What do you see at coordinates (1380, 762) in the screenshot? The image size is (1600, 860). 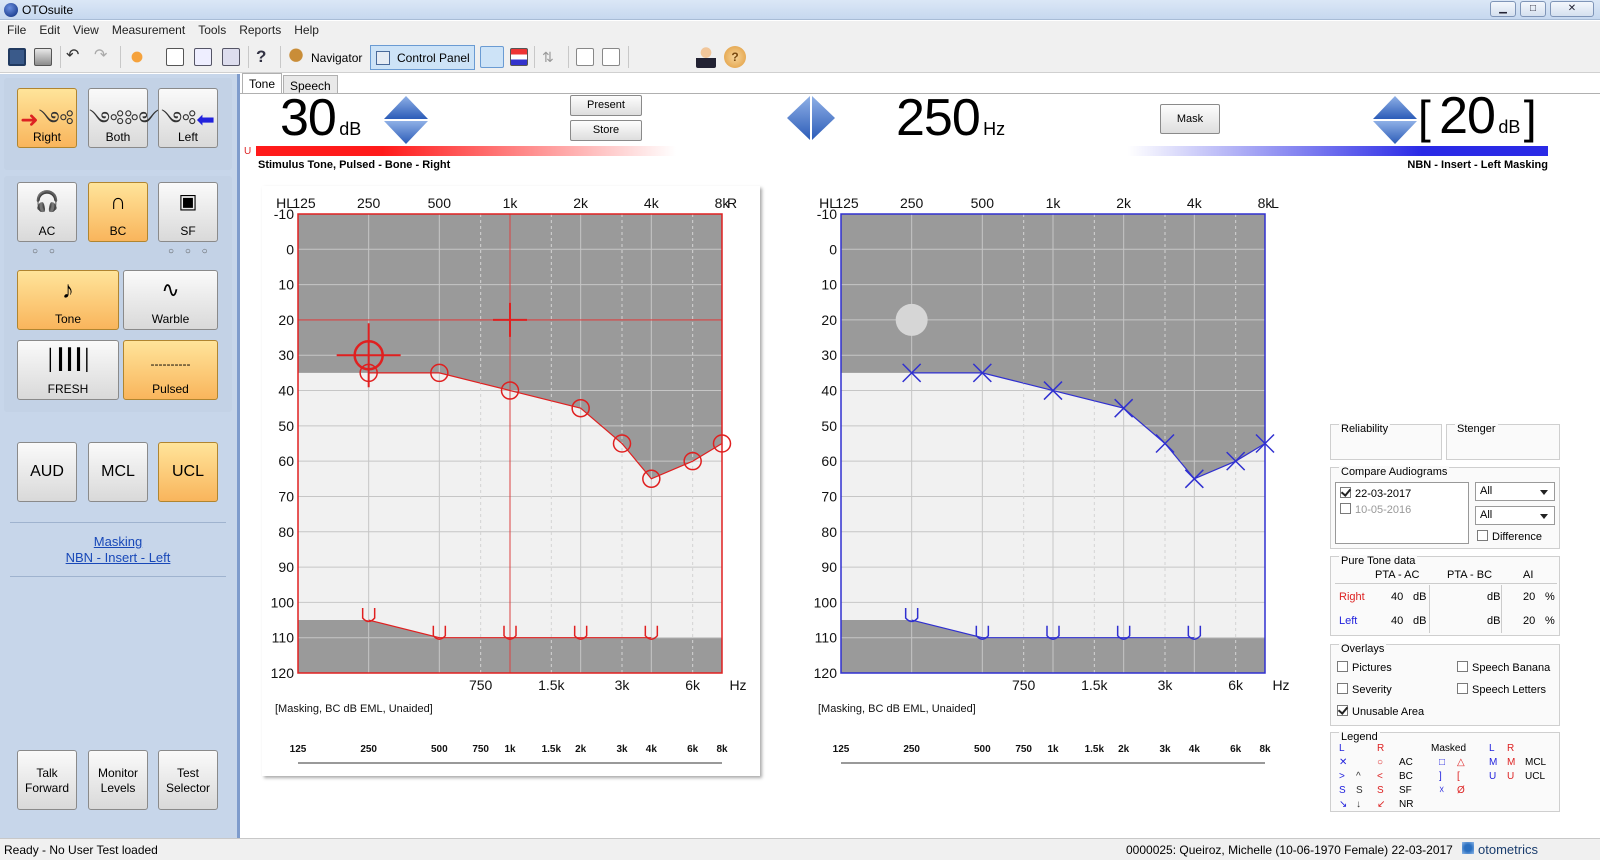 I see `legend-ac-right-icon: ○` at bounding box center [1380, 762].